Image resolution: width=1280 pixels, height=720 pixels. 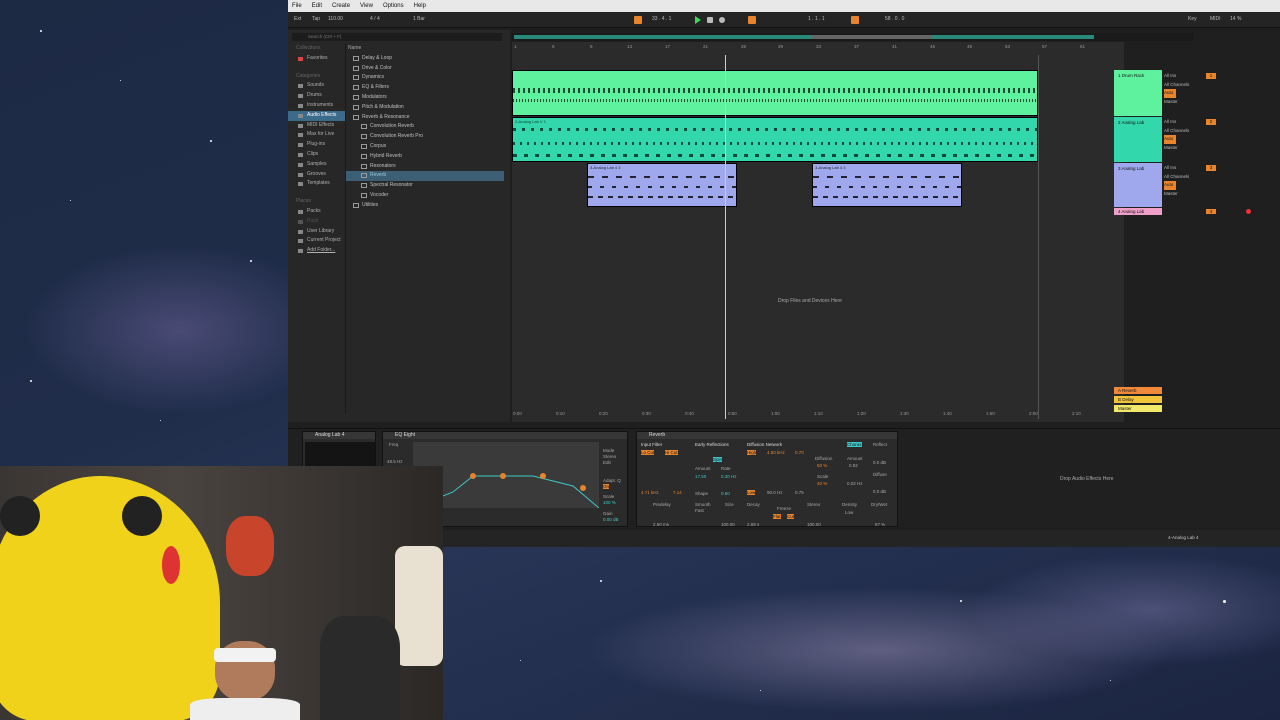 I want to click on reverb-reflect-value: 0.0 dB, so click(x=879, y=462).